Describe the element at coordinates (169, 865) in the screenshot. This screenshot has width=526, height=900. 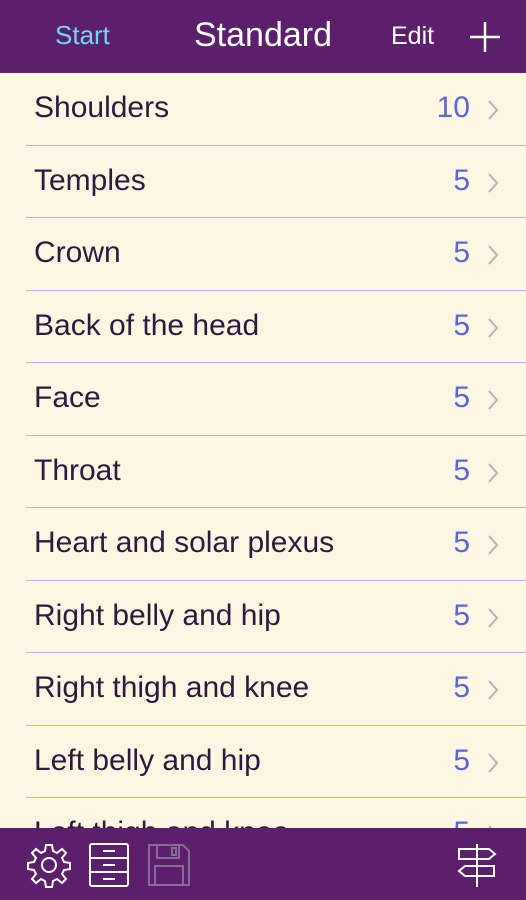
I see `save-disk-icon` at that location.